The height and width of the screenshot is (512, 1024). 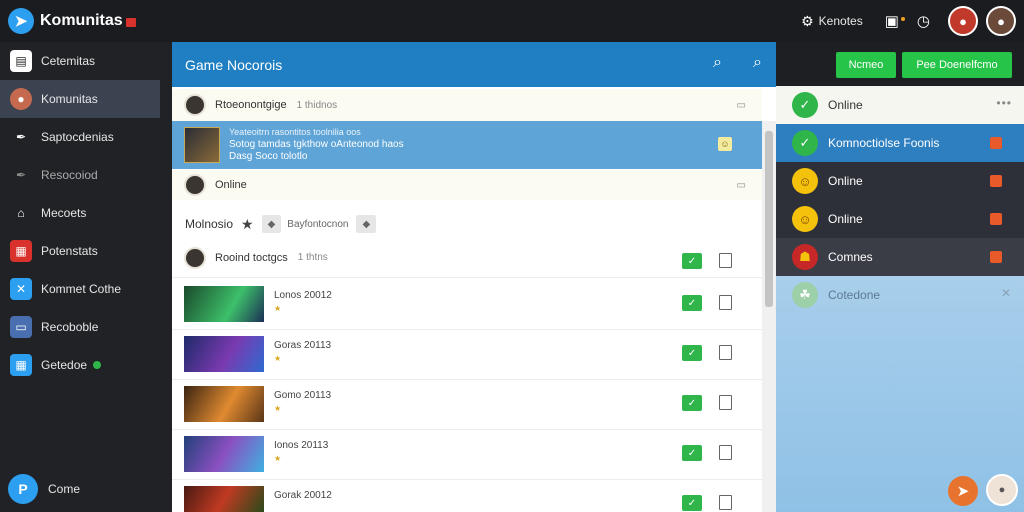 I want to click on more-icon: ✕, so click(x=1006, y=293).